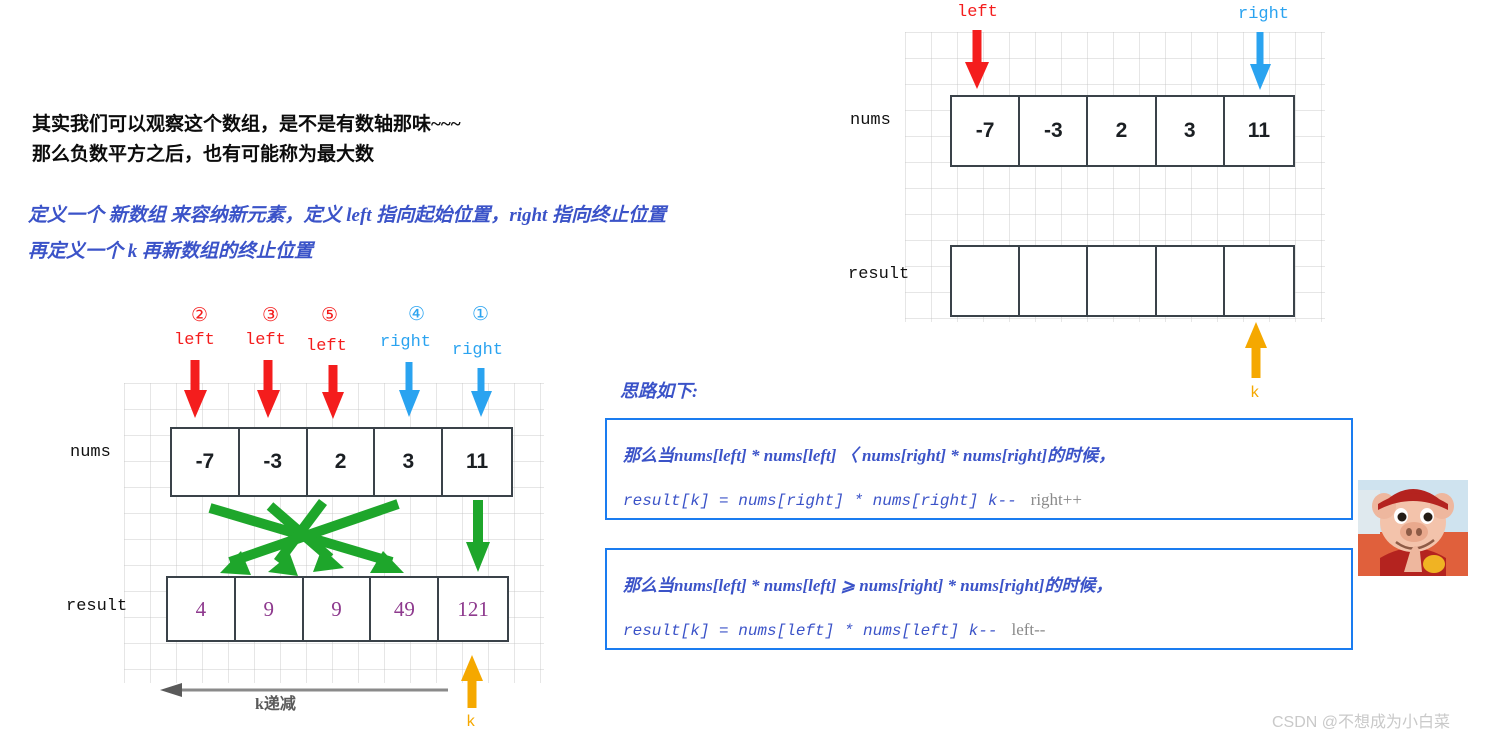 The image size is (1499, 747). What do you see at coordinates (977, 12) in the screenshot?
I see `top-left-pointer-label: left` at bounding box center [977, 12].